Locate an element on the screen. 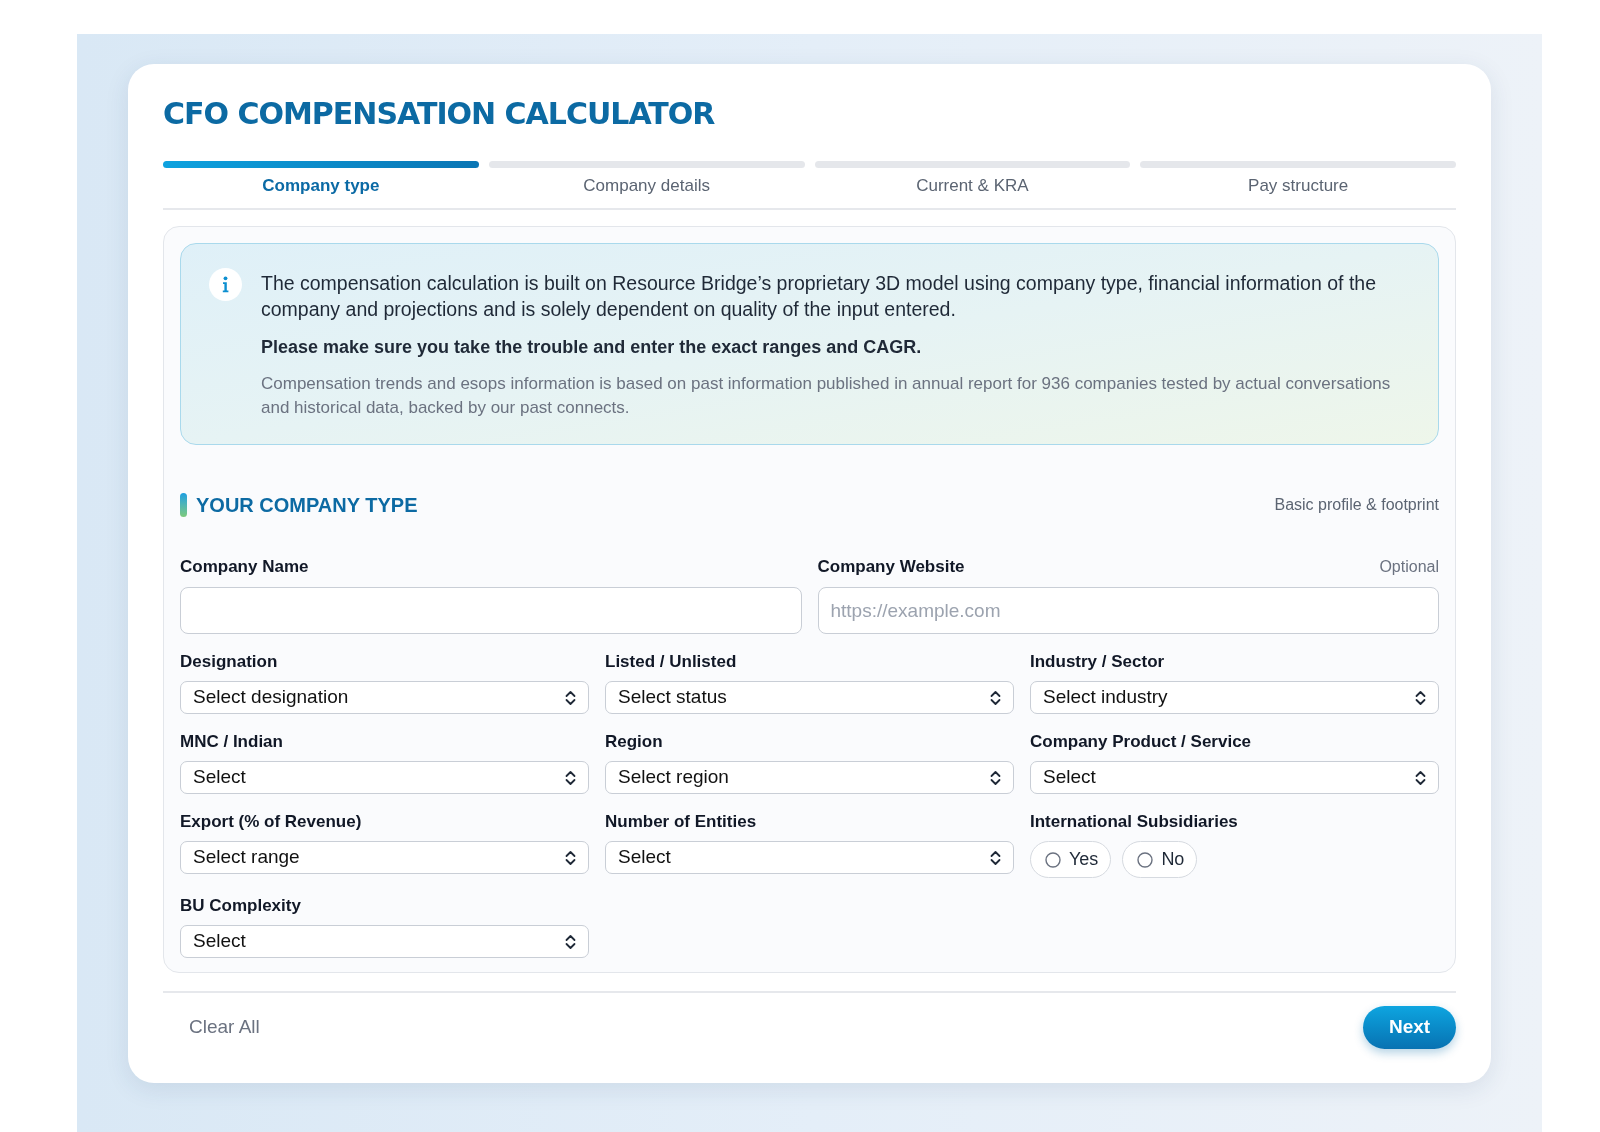  info-note: Compensation trends and esops information is based on past information published in annual report for 936 companies tested by actual conversations and historical data, backed by our past connects. is located at coordinates (826, 396).